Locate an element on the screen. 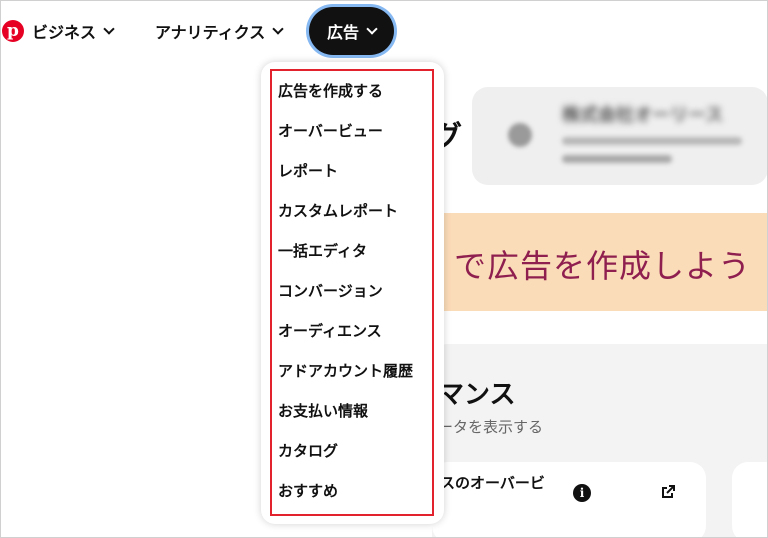  menu-item: お支払い情報 is located at coordinates (352, 410).